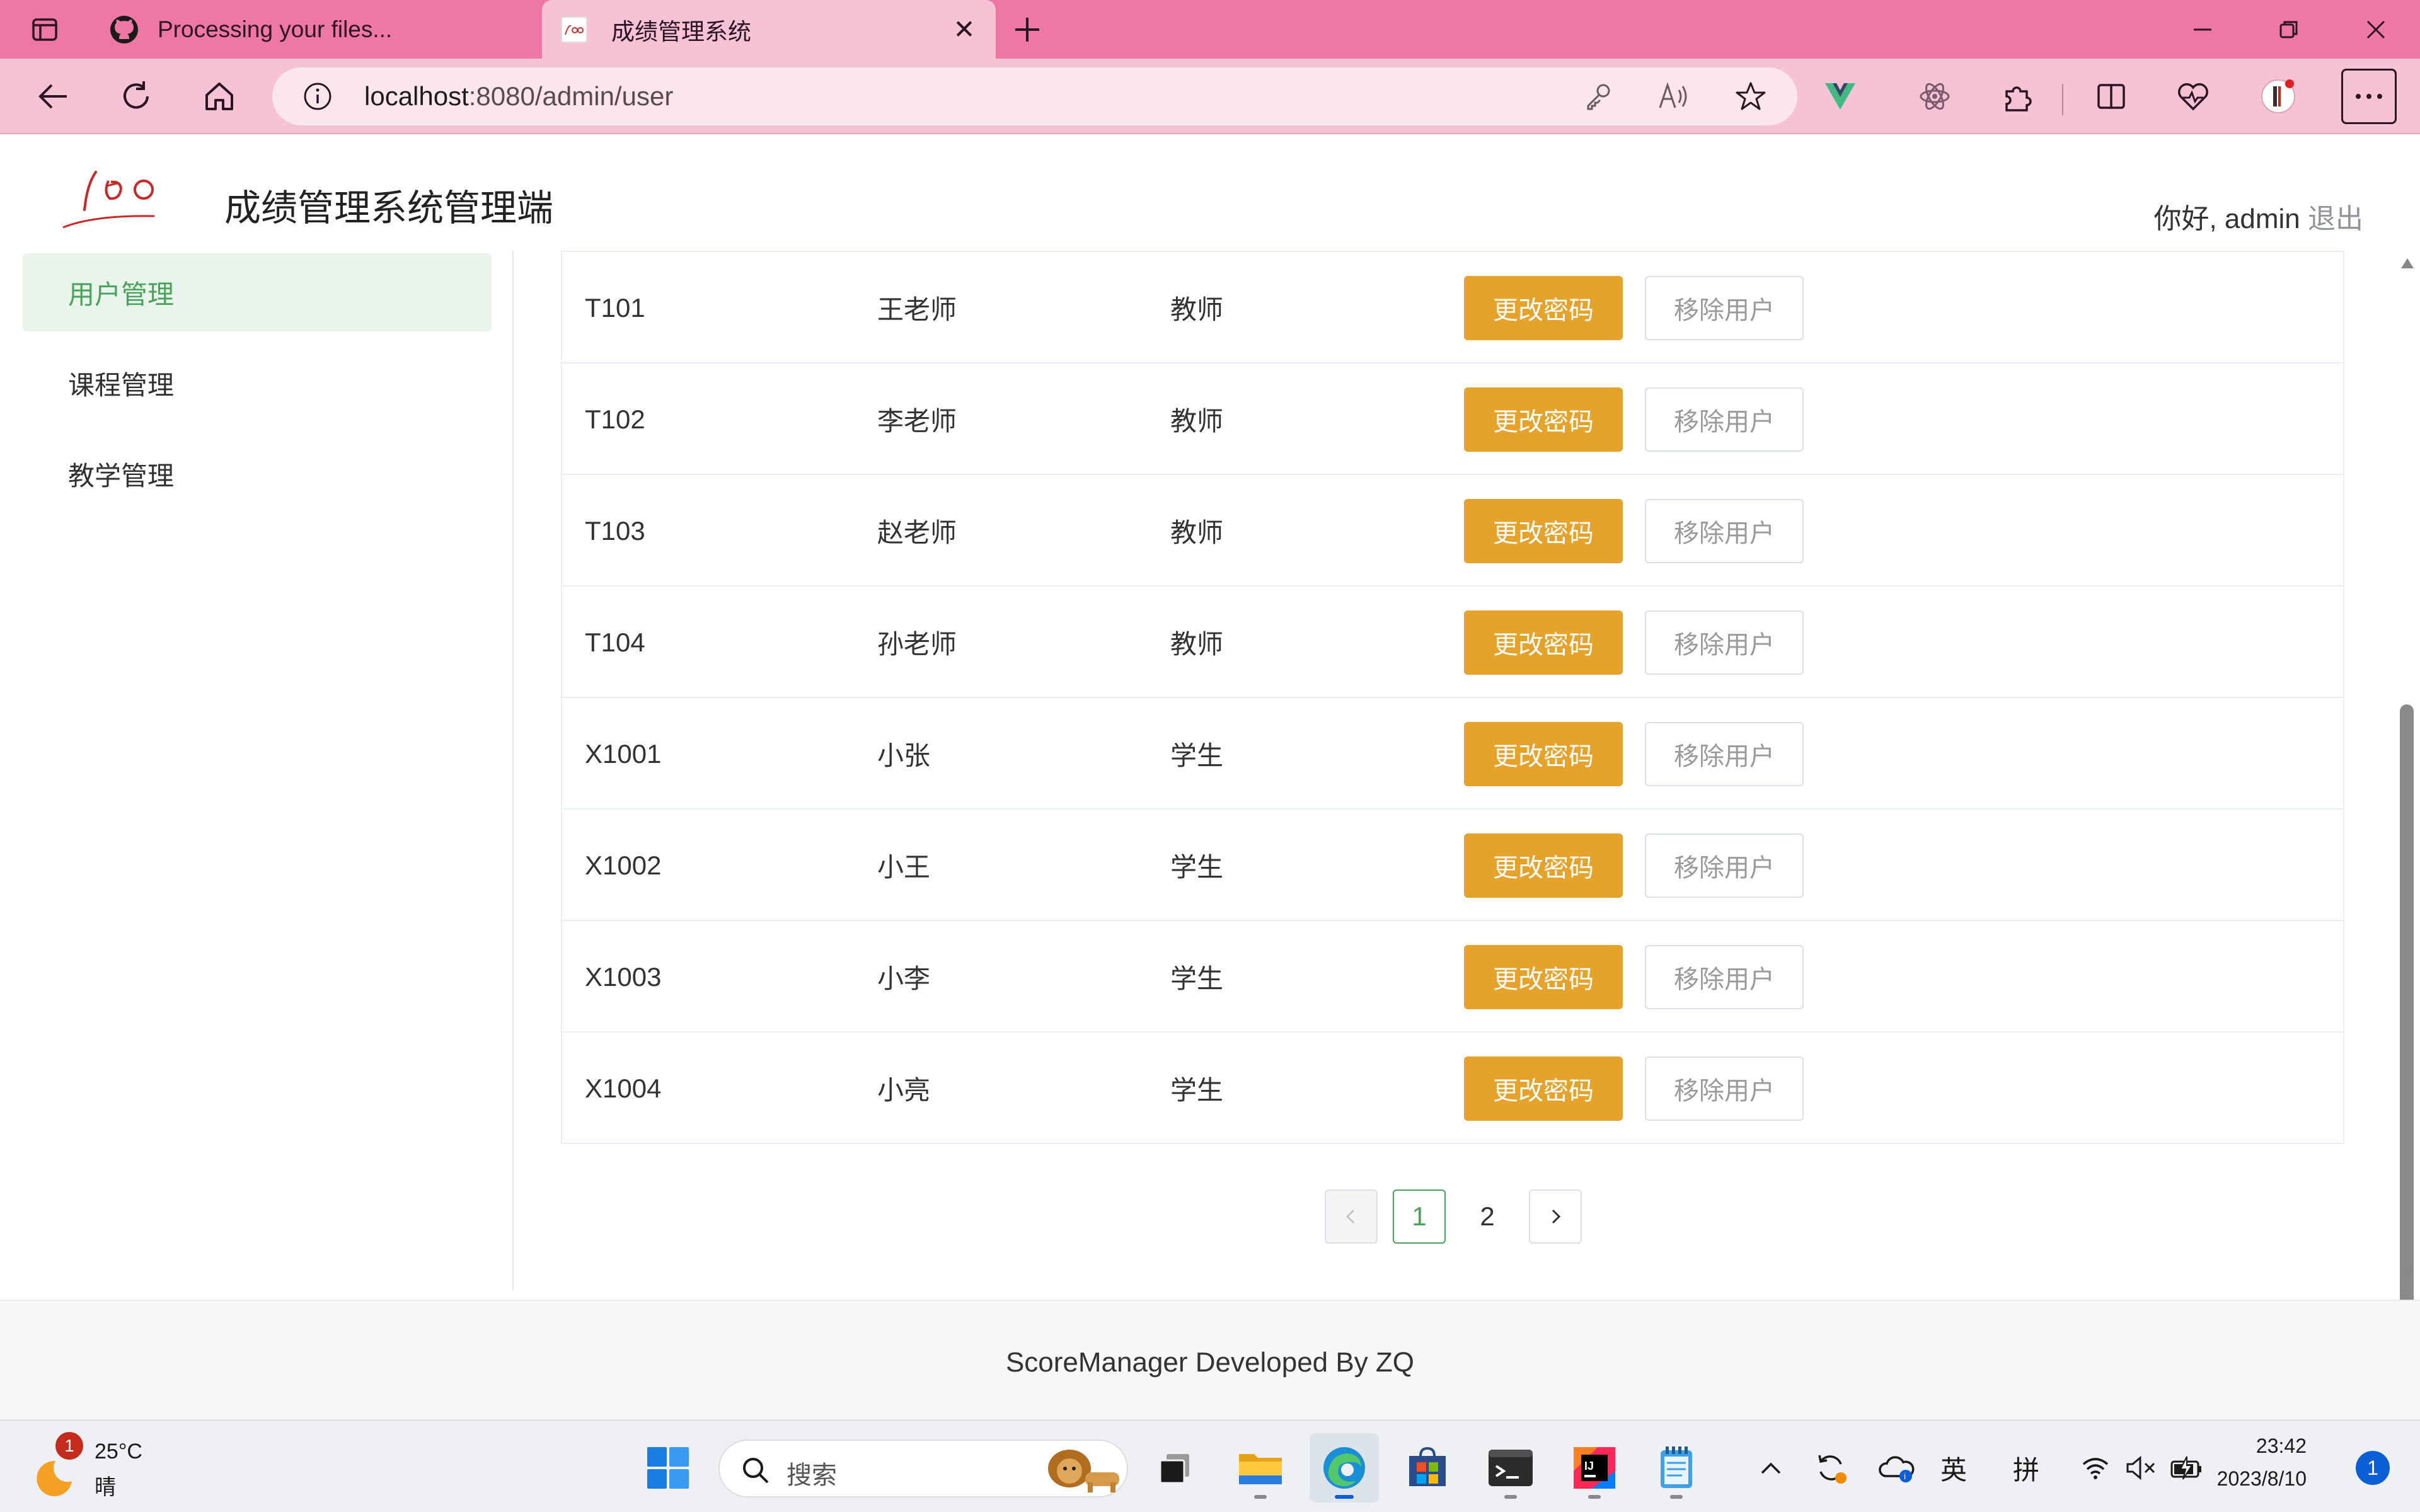 This screenshot has width=2420, height=1512. I want to click on github-icon, so click(124, 31).